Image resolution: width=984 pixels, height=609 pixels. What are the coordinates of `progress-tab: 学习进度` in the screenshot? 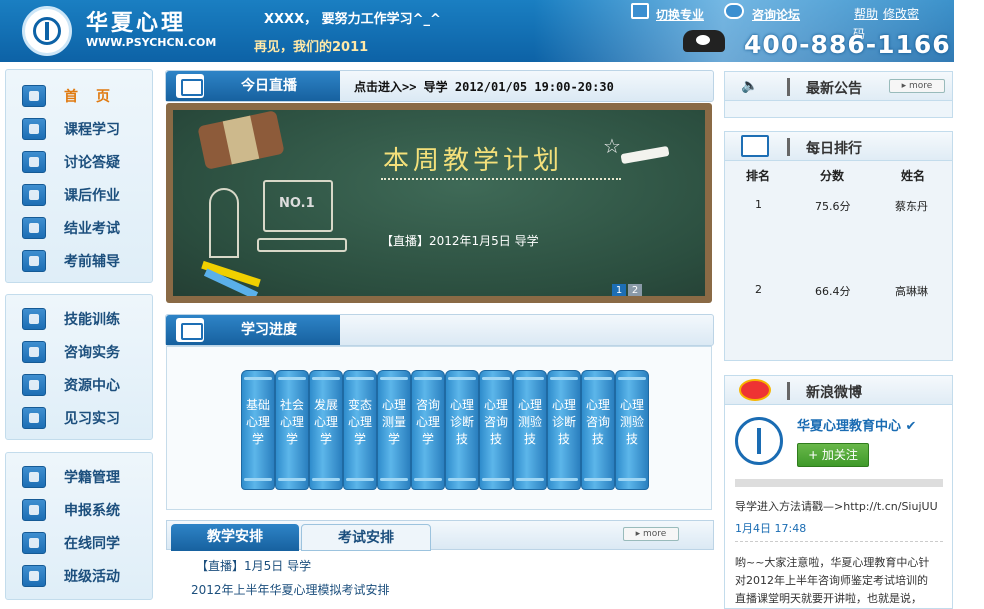 It's located at (253, 330).